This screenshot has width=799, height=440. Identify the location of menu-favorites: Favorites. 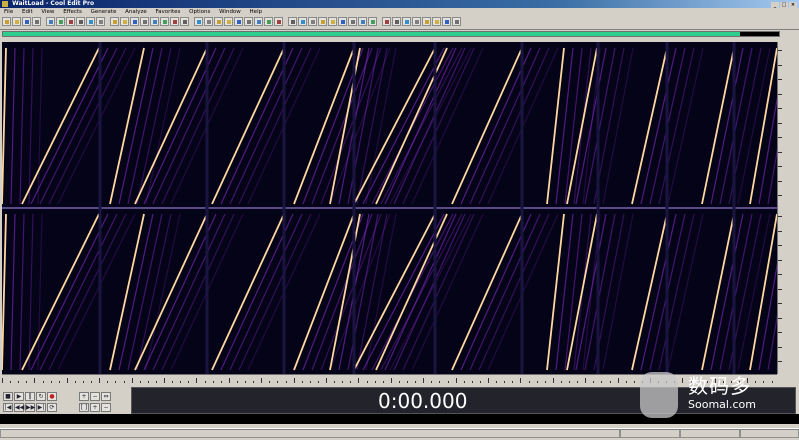
(168, 12).